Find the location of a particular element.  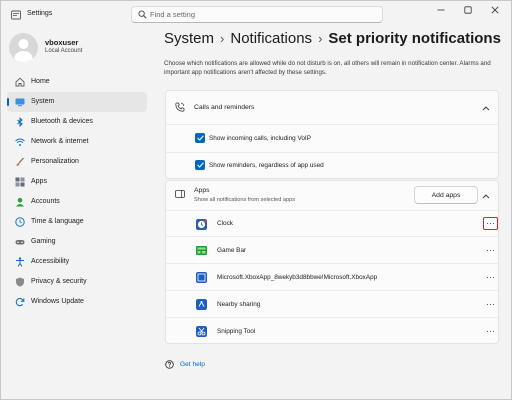

app-label: Nearby sharing is located at coordinates (239, 304).